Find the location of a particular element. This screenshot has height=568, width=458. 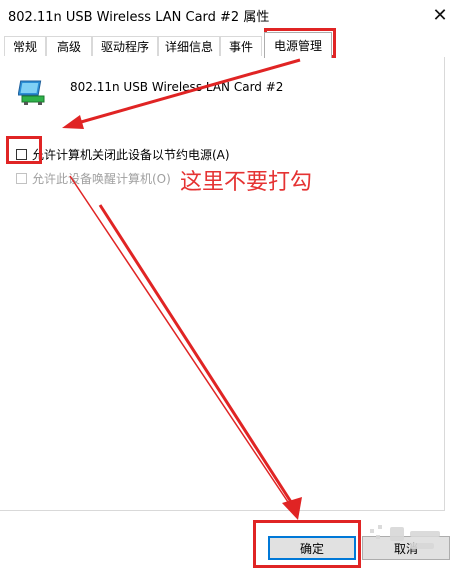

allow-turn-off-label: 允许计算机关闭此设备以节约电源(A) is located at coordinates (131, 155).